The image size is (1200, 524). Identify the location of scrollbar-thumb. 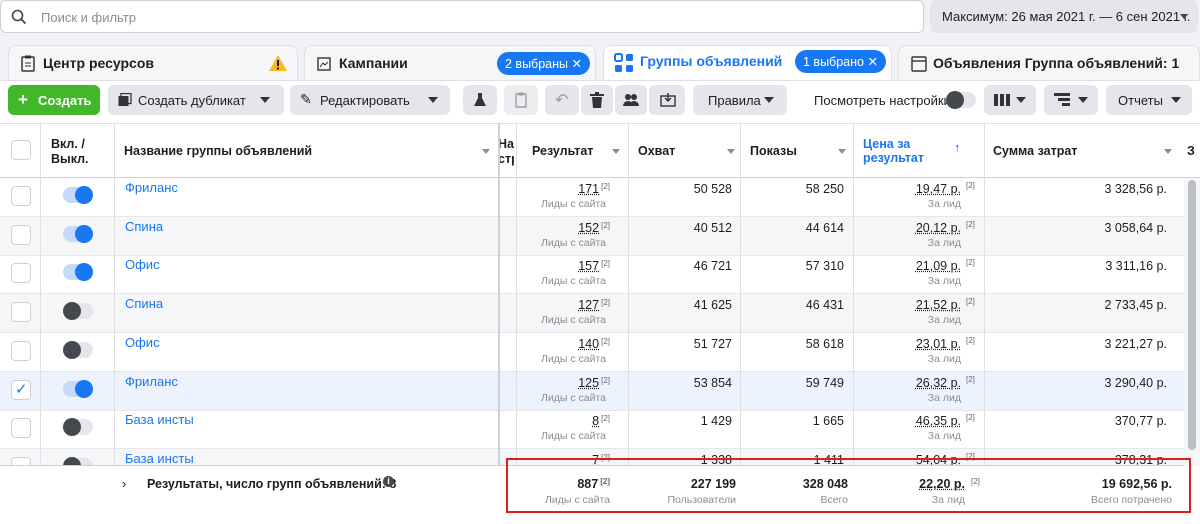
(1192, 315).